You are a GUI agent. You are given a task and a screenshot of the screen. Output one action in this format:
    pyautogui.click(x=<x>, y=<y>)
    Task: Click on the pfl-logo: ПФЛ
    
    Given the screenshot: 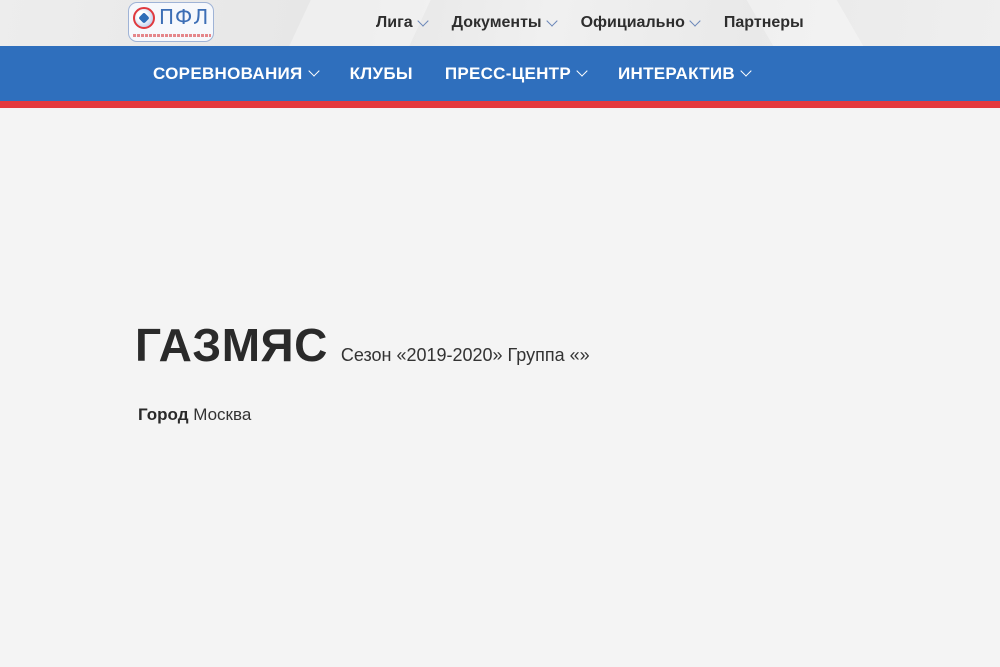 What is the action you would take?
    pyautogui.click(x=171, y=22)
    